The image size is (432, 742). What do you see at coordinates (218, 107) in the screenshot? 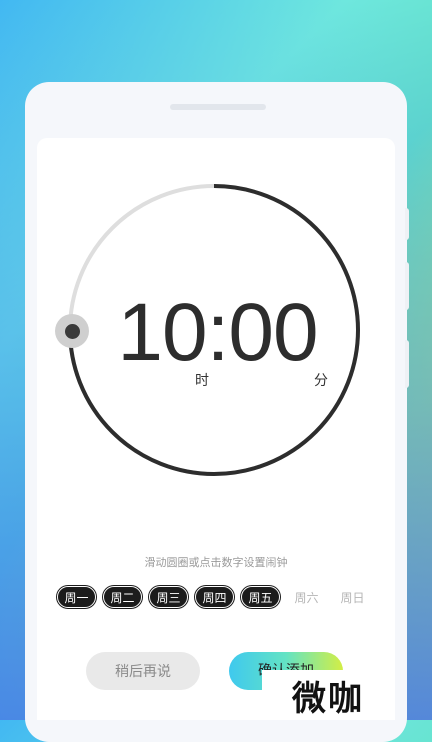
I see `phone-speaker` at bounding box center [218, 107].